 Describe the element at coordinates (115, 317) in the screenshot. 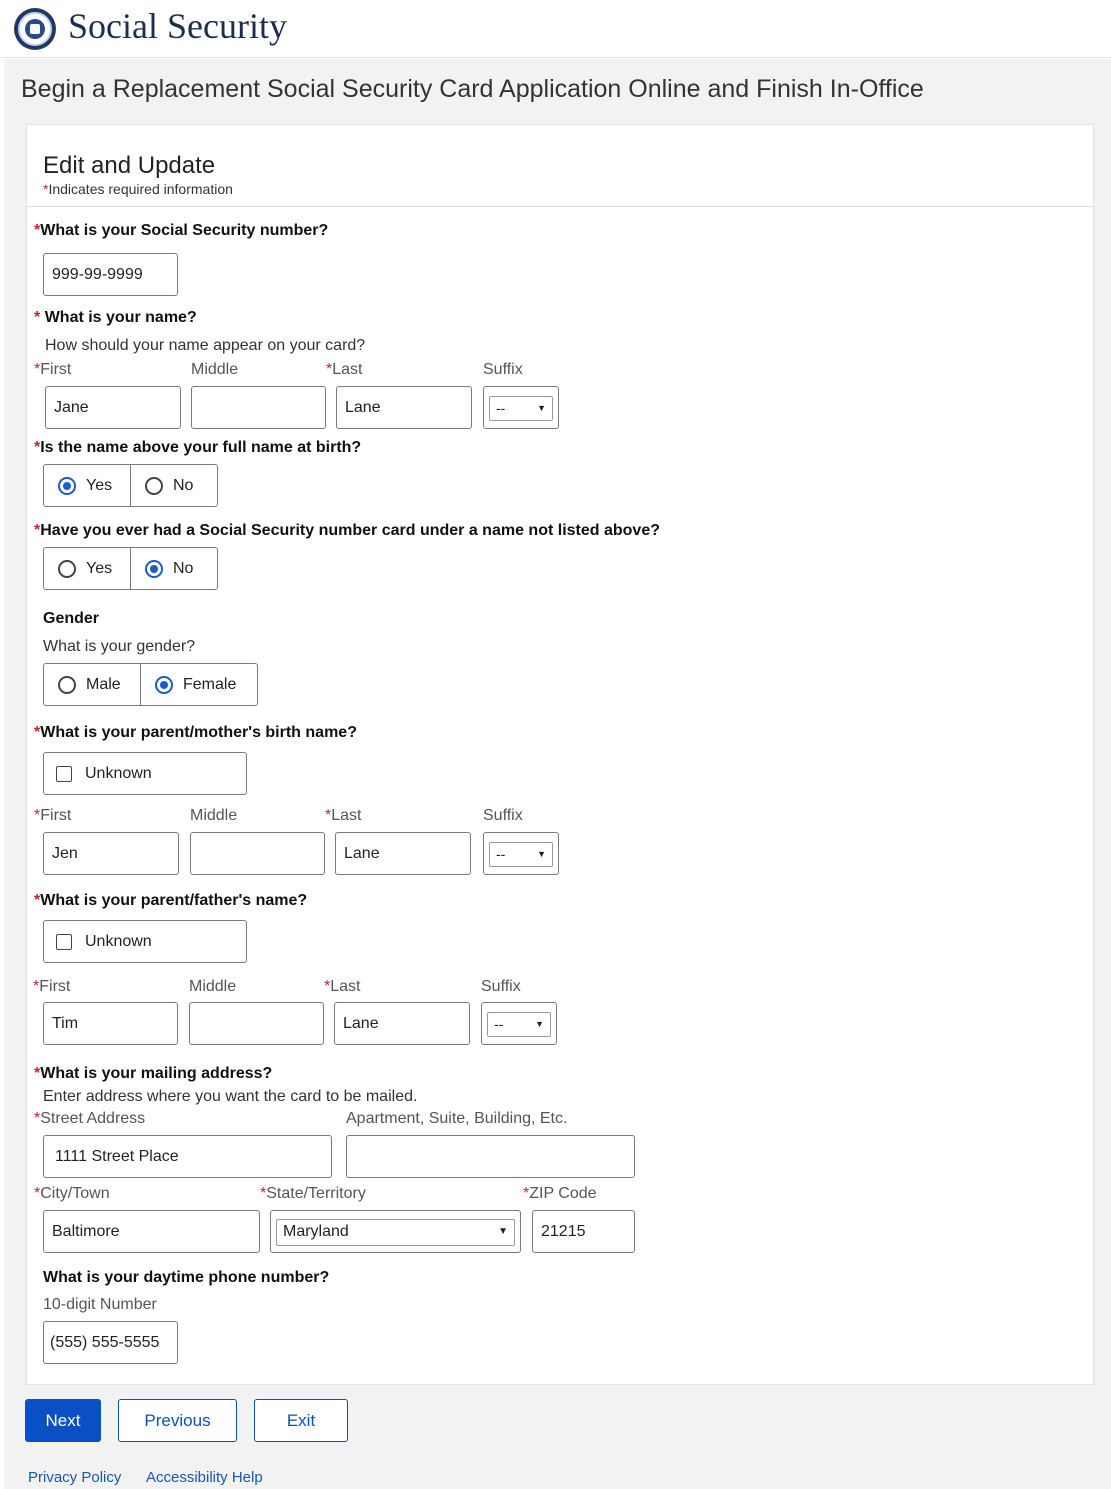

I see `name-question: * What is your name?` at that location.